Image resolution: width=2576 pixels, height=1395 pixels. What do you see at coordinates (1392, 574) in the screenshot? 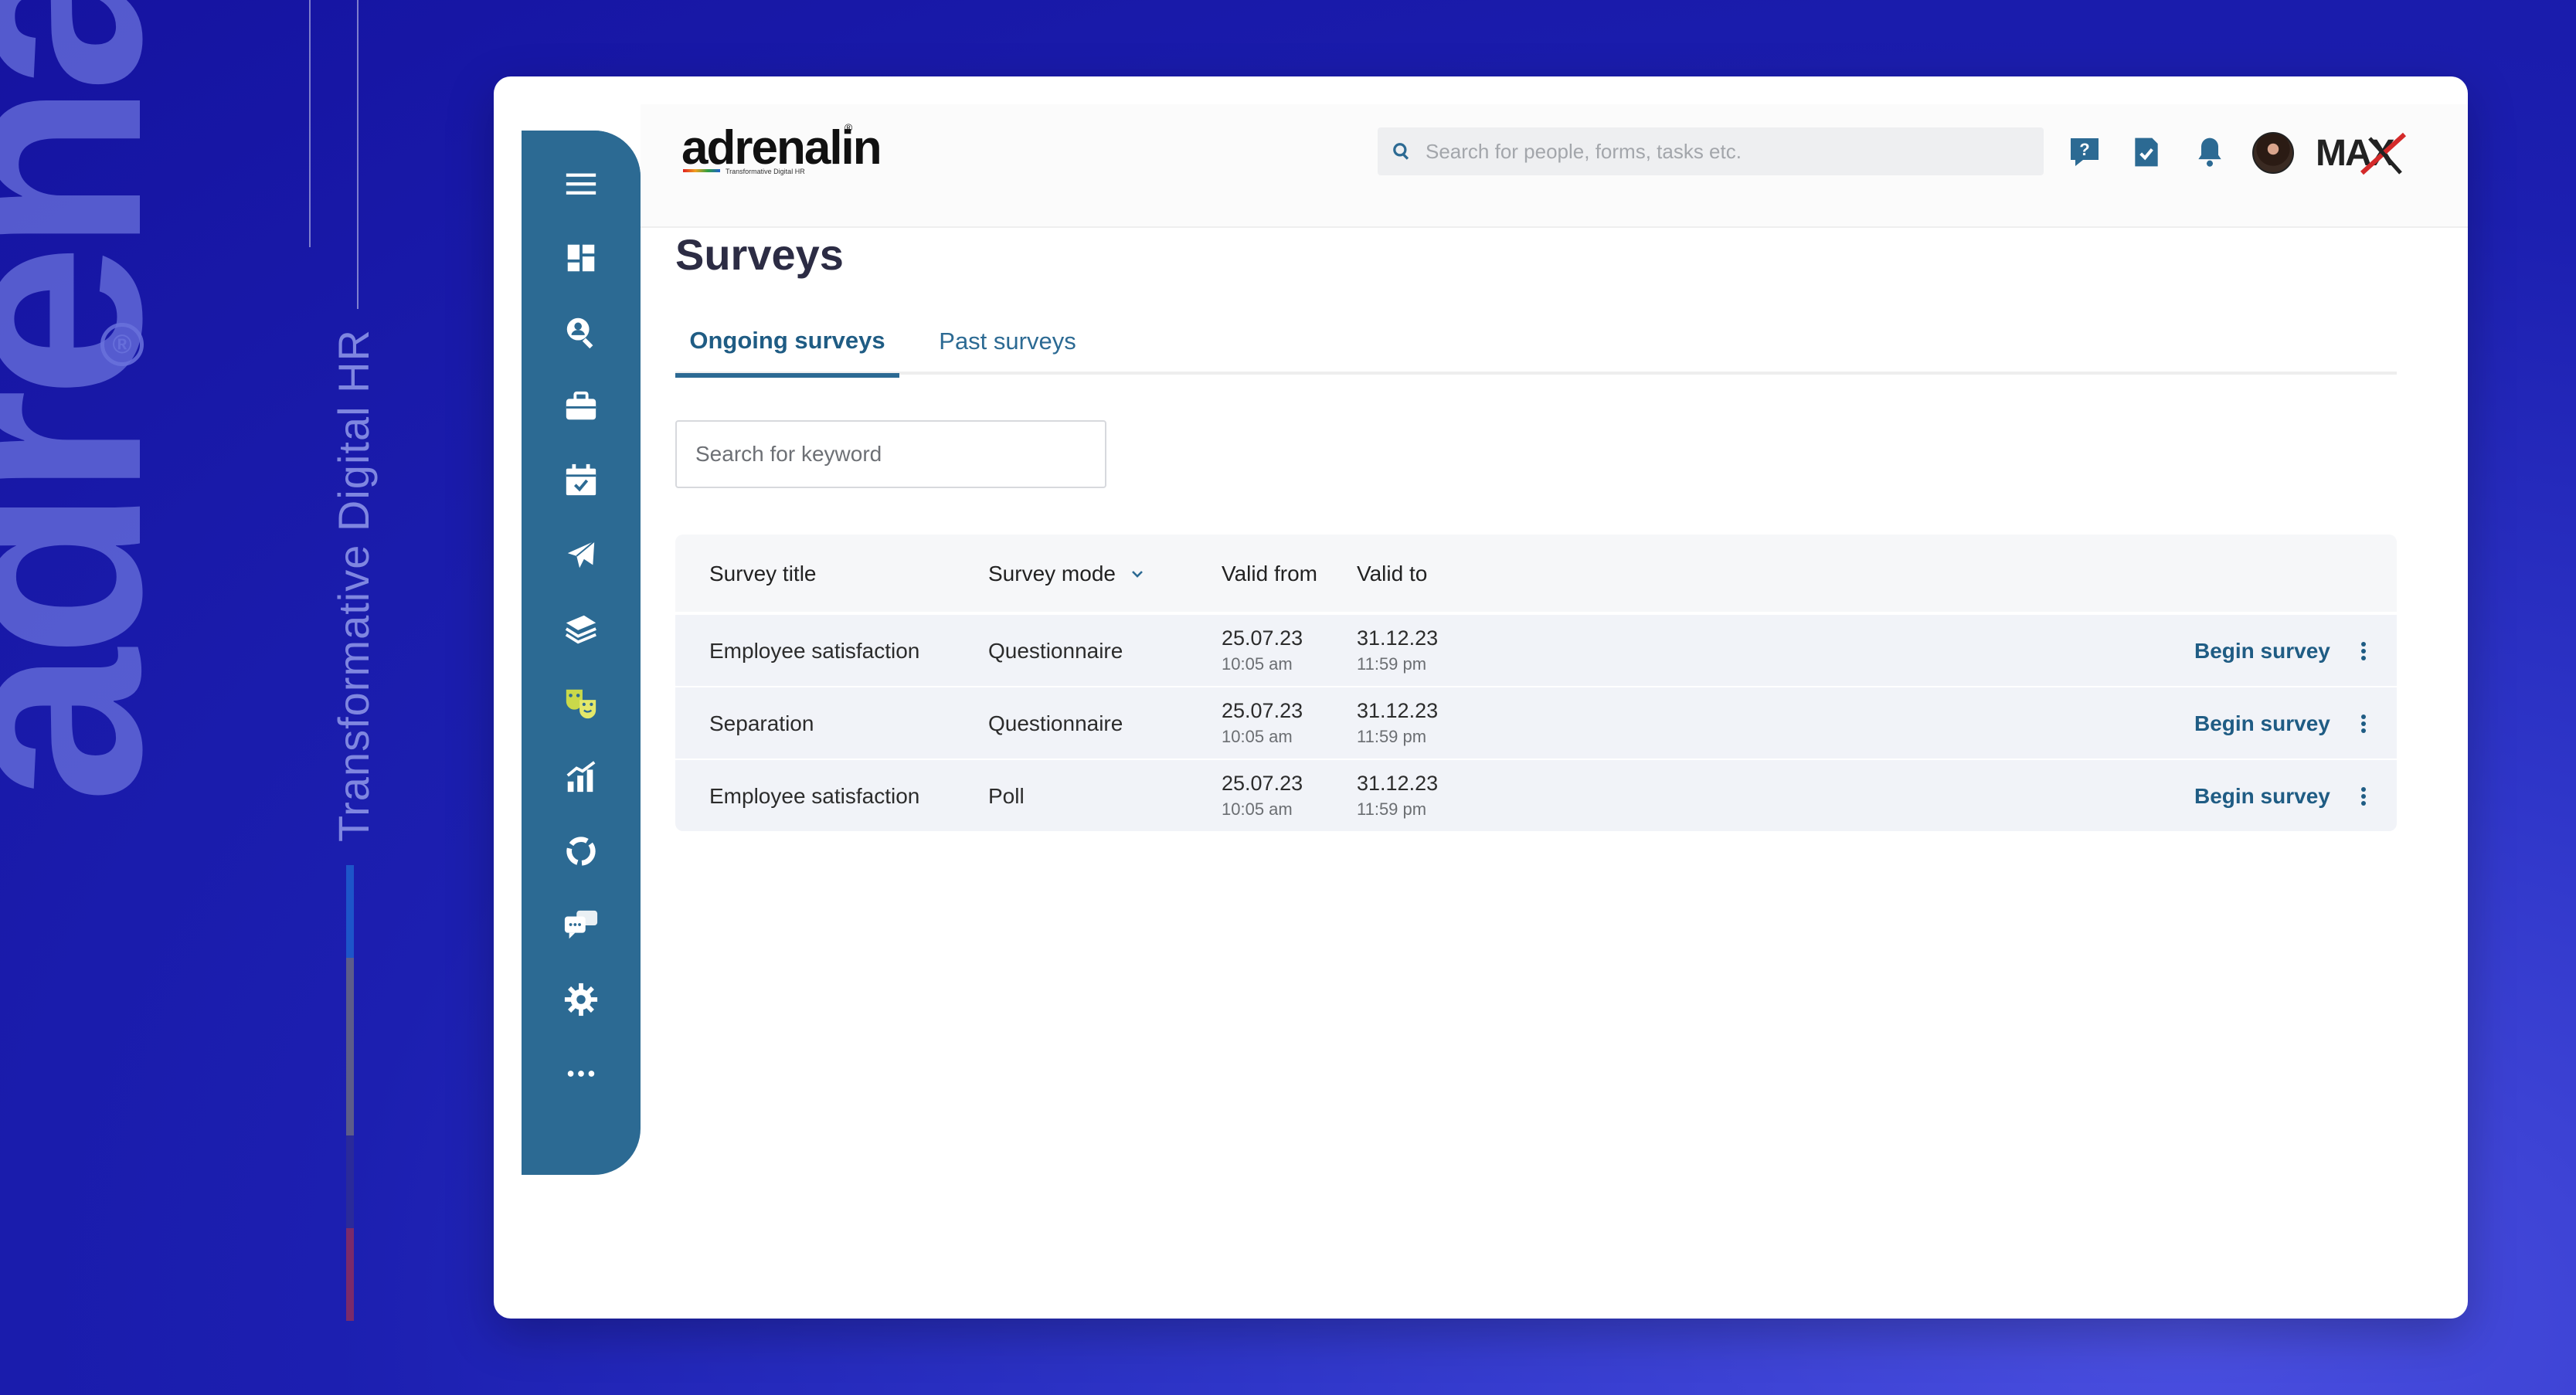
I see `header-valid-to: Valid to` at bounding box center [1392, 574].